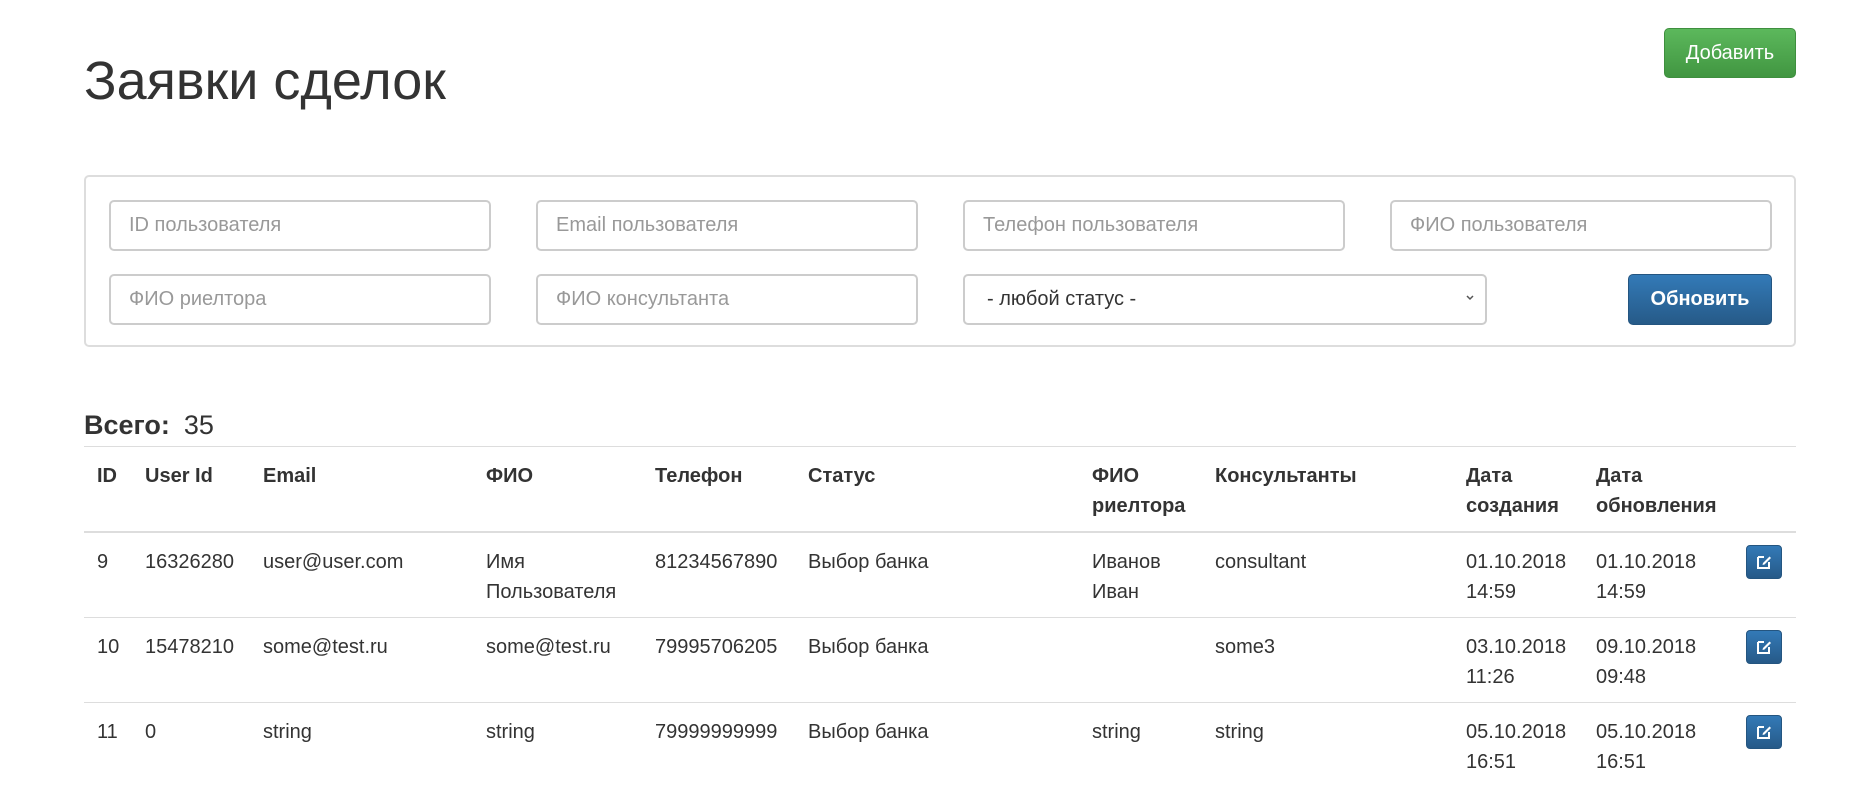  What do you see at coordinates (1646, 747) in the screenshot?
I see `cell-updated: 05.10.2018 16:51` at bounding box center [1646, 747].